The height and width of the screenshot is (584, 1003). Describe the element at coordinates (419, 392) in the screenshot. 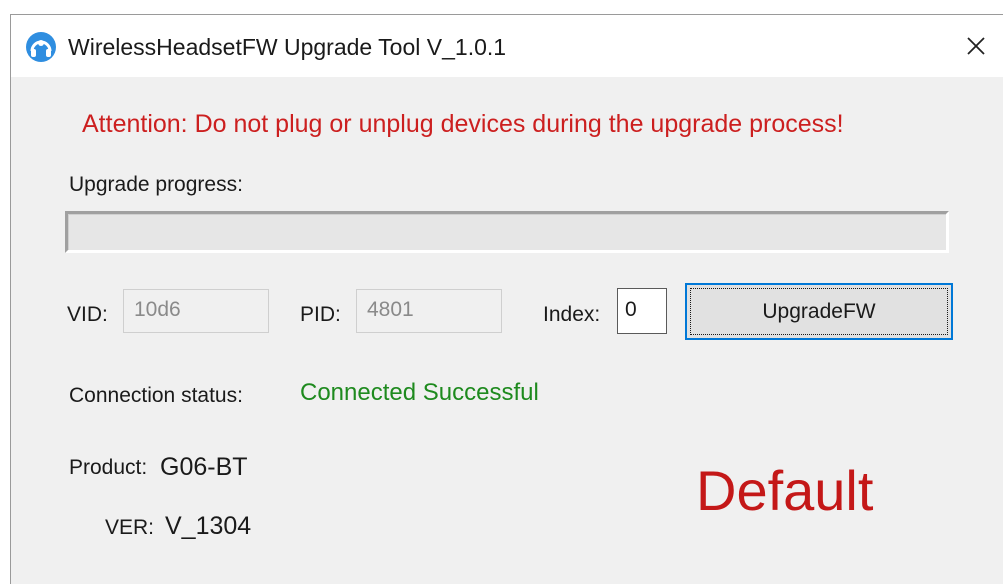

I see `connection-status-value: Connected Successful` at that location.